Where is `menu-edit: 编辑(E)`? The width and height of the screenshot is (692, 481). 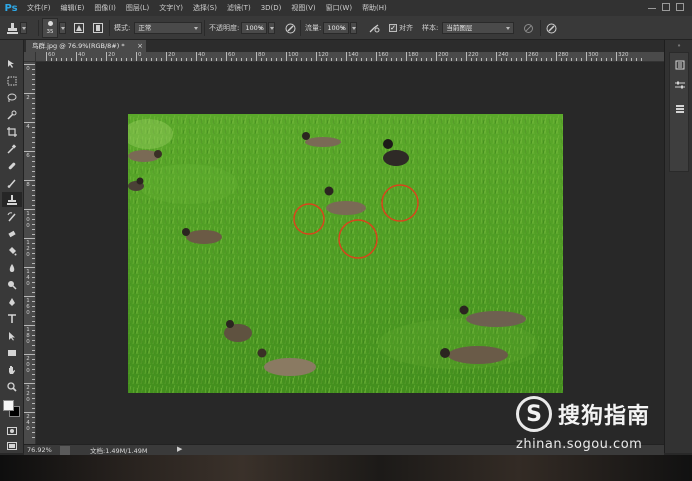 menu-edit: 编辑(E) is located at coordinates (73, 8).